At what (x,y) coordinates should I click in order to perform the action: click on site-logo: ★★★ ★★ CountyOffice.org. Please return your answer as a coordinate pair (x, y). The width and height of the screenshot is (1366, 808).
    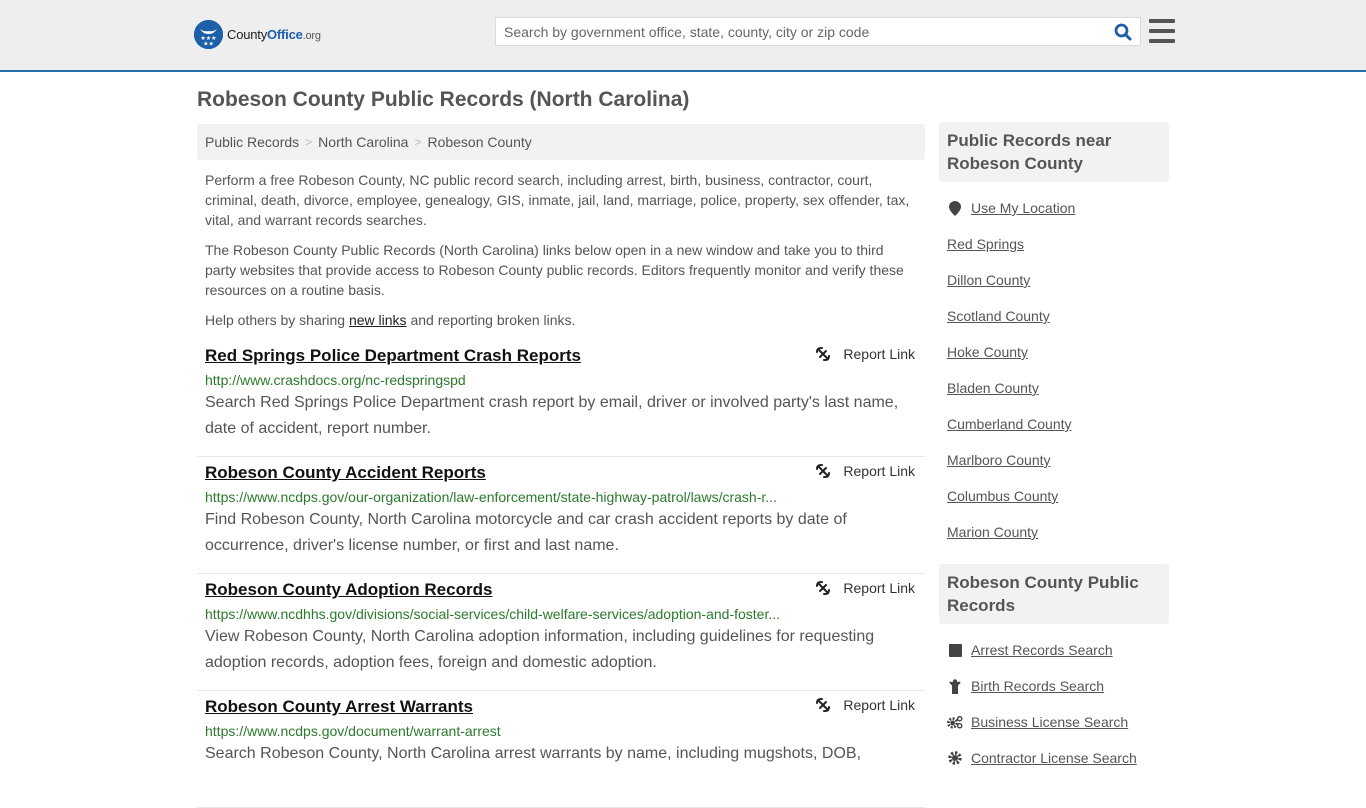
    Looking at the image, I should click on (257, 34).